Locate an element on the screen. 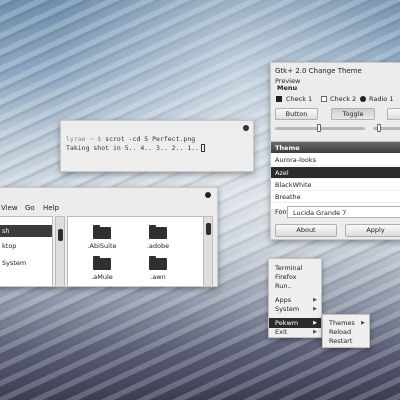 Image resolution: width=400 pixels, height=400 pixels. menu-help: Help is located at coordinates (51, 208).